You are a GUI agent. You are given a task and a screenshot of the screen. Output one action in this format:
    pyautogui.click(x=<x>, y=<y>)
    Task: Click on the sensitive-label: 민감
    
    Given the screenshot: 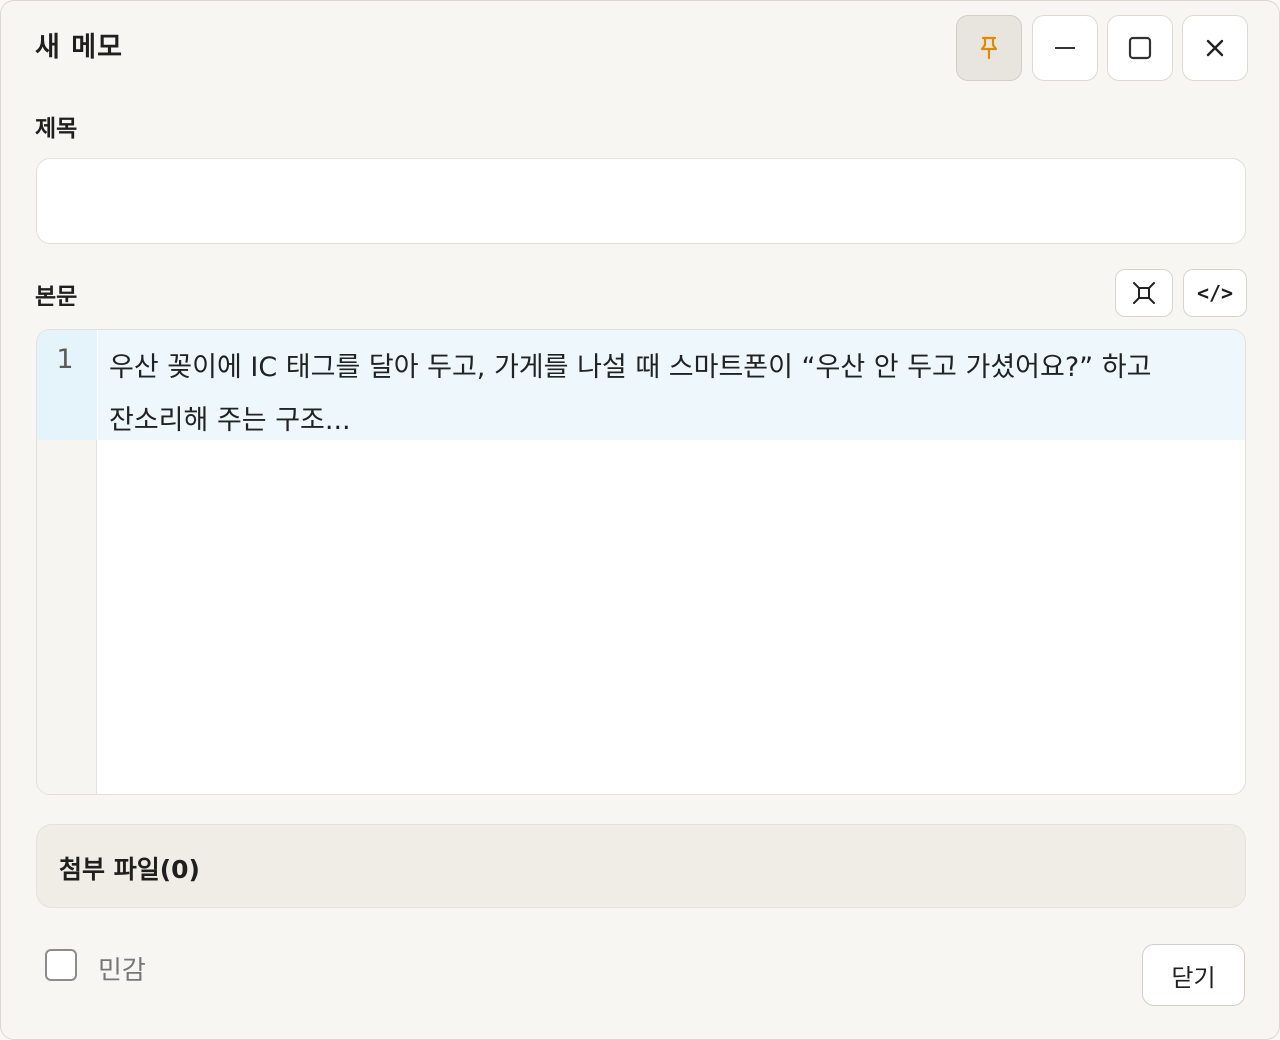 What is the action you would take?
    pyautogui.click(x=122, y=971)
    